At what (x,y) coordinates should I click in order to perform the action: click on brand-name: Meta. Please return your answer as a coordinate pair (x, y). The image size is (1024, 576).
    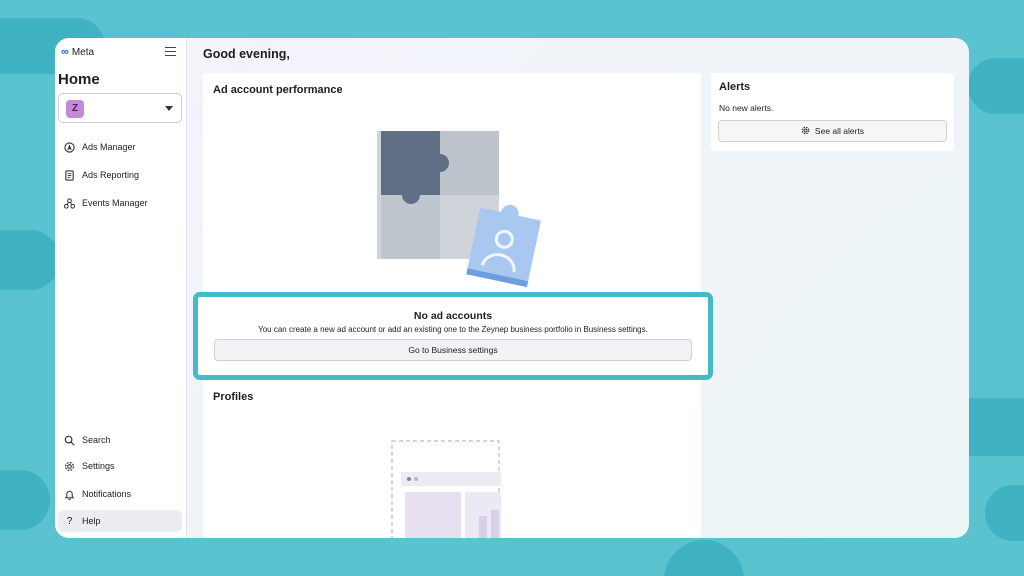
    Looking at the image, I should click on (83, 52).